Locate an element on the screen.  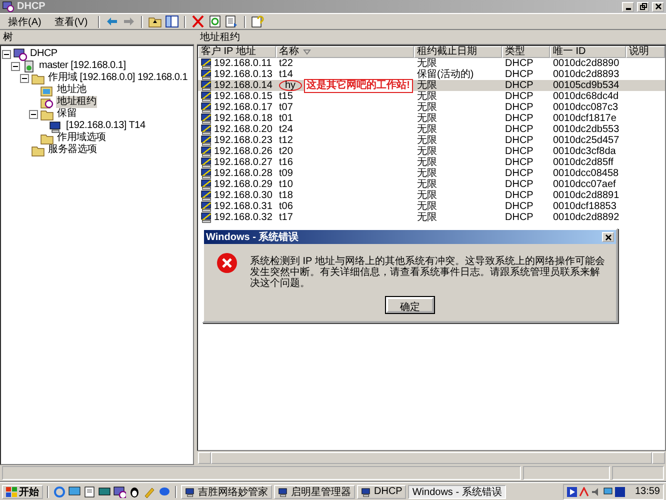
table-cell-text: 0010dc25d457 is located at coordinates (586, 140).